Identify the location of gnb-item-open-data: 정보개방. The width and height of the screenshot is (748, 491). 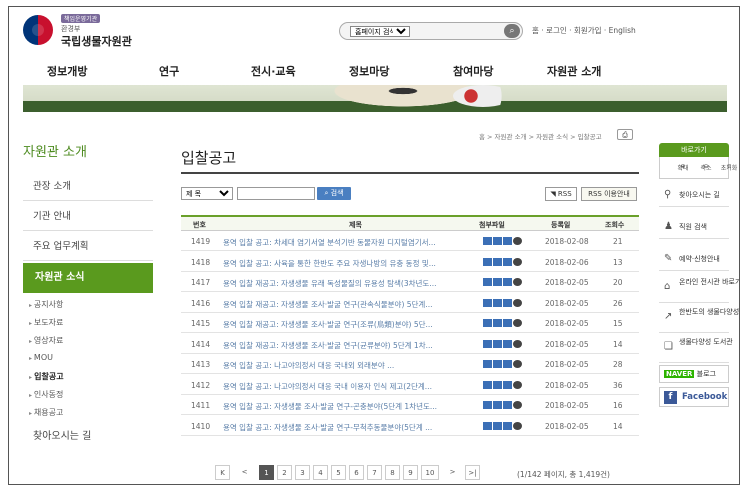
(67, 71).